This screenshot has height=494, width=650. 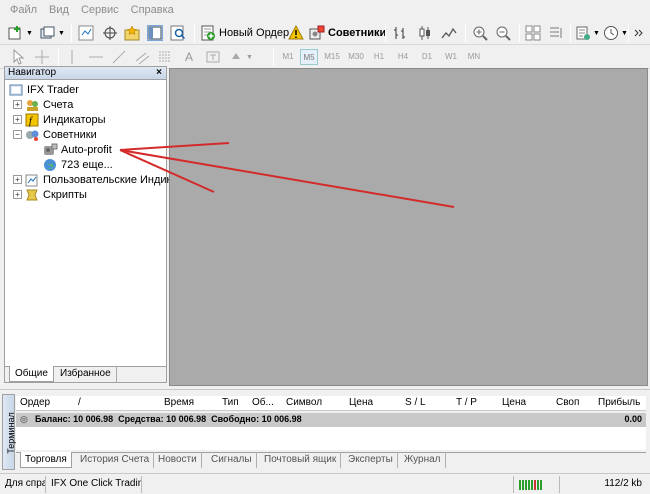 I want to click on tree-item-scripts: + Скрипты, so click(x=50, y=194).